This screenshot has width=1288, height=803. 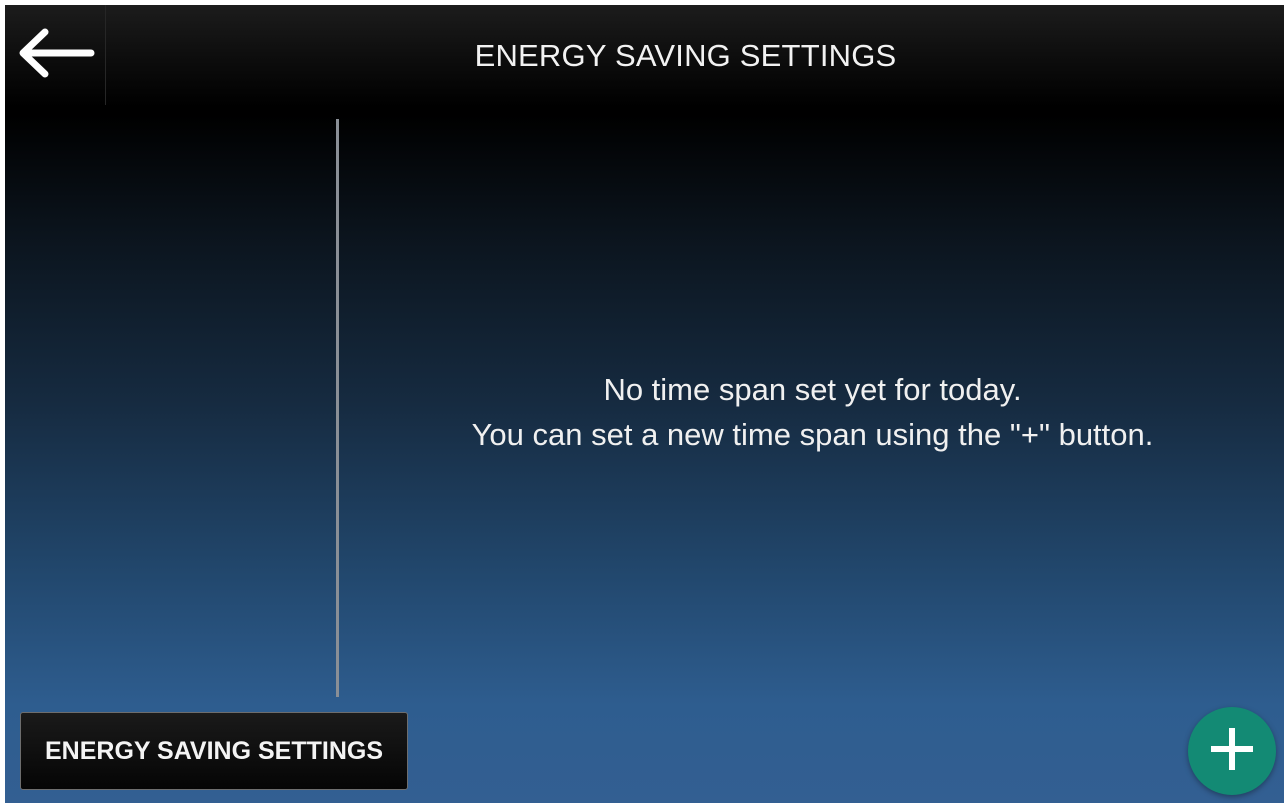 I want to click on add-time-span-button, so click(x=1232, y=751).